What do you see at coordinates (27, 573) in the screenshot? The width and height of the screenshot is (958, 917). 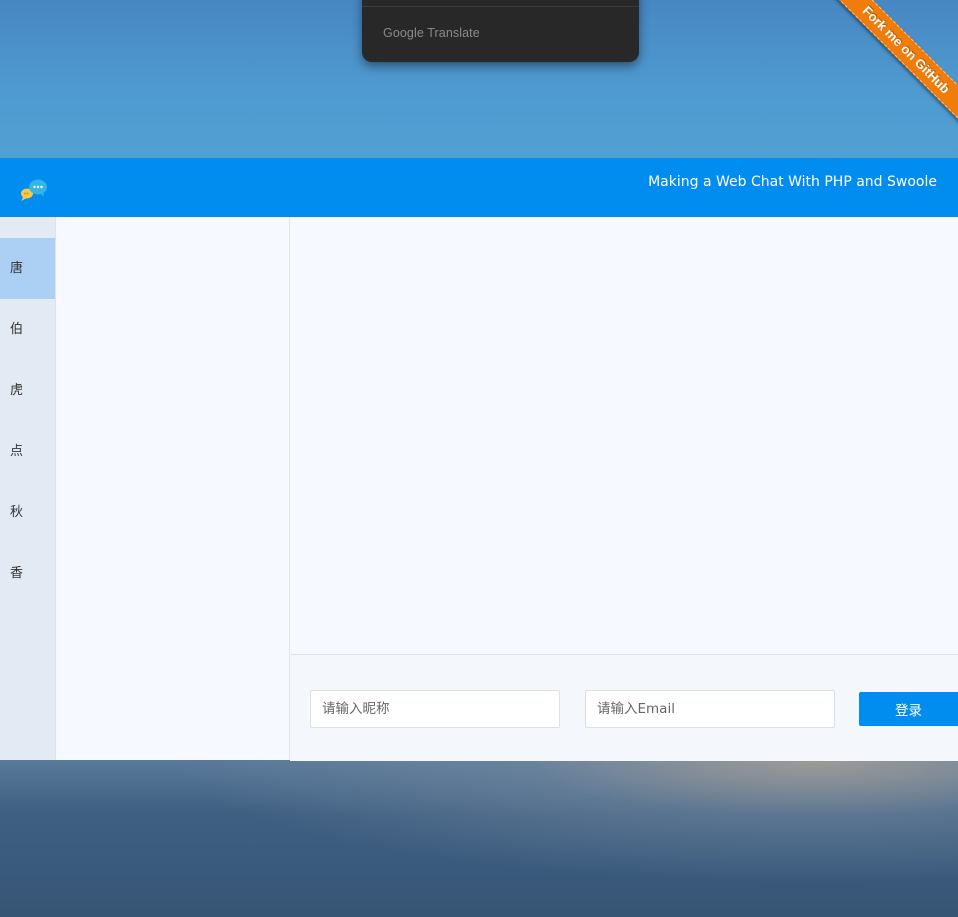 I see `letter-item: 香` at bounding box center [27, 573].